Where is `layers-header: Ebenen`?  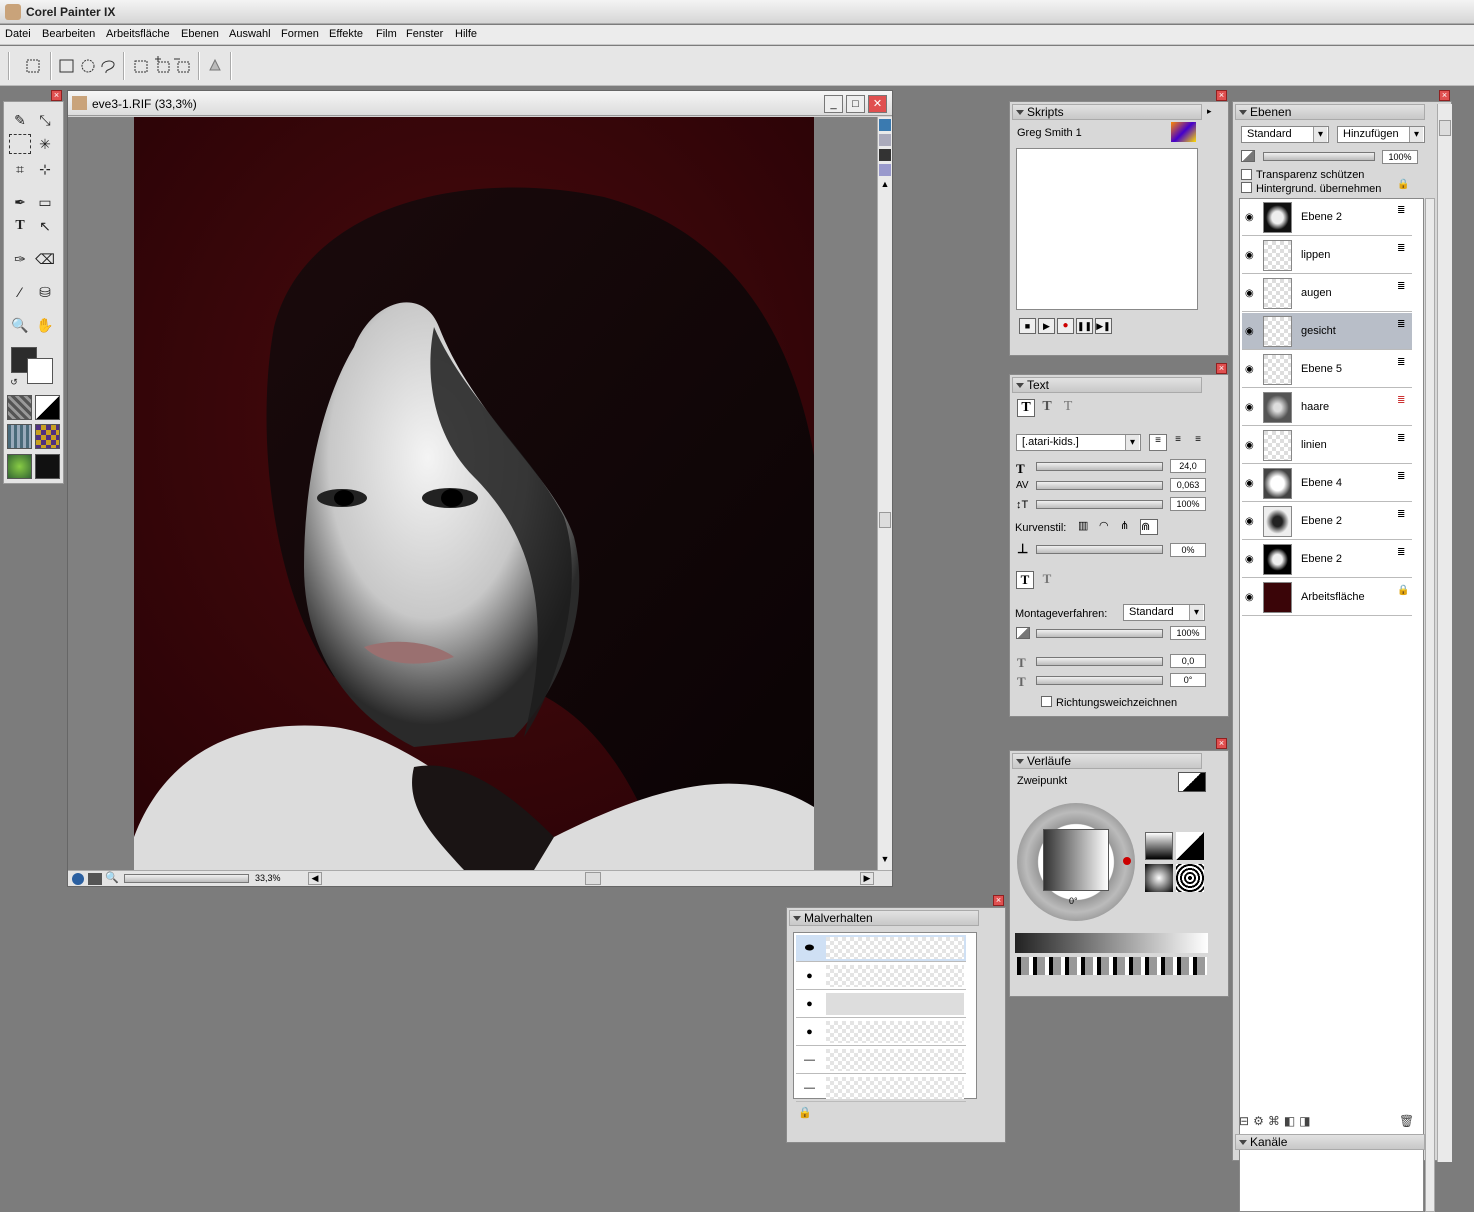 layers-header: Ebenen is located at coordinates (1330, 112).